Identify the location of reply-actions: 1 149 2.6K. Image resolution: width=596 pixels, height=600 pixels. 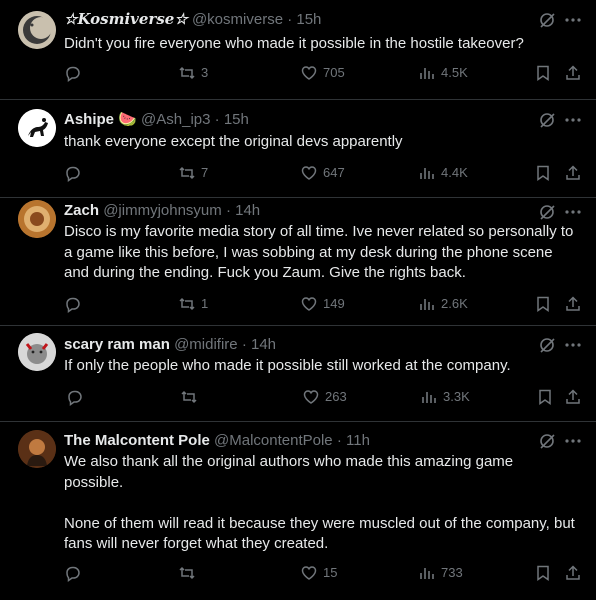
(324, 306).